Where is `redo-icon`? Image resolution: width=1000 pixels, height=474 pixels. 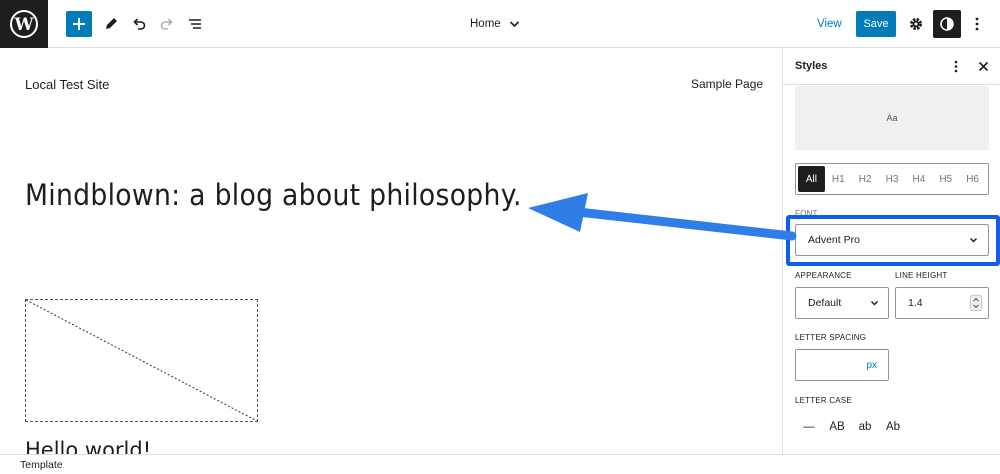 redo-icon is located at coordinates (166, 24).